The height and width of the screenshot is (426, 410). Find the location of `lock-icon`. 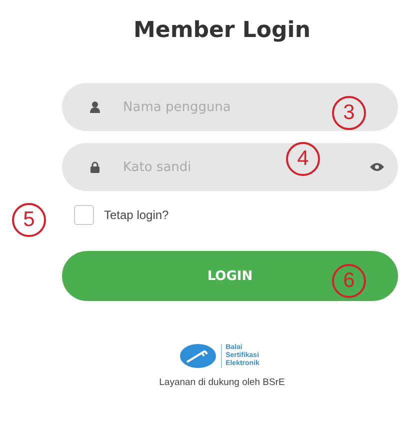

lock-icon is located at coordinates (95, 167).